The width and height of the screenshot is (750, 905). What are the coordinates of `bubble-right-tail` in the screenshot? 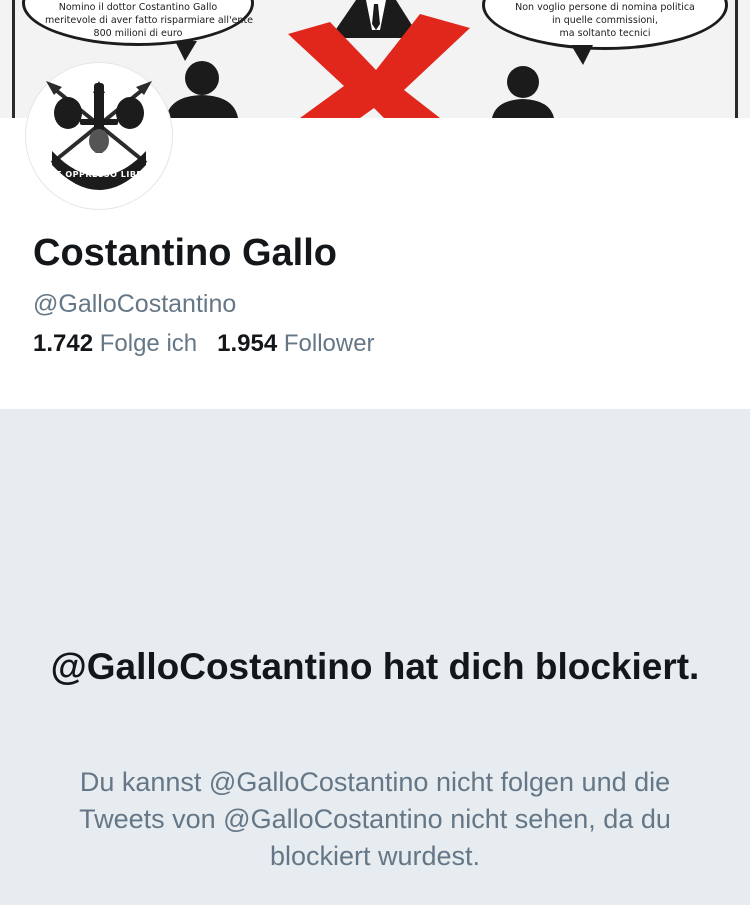 It's located at (582, 55).